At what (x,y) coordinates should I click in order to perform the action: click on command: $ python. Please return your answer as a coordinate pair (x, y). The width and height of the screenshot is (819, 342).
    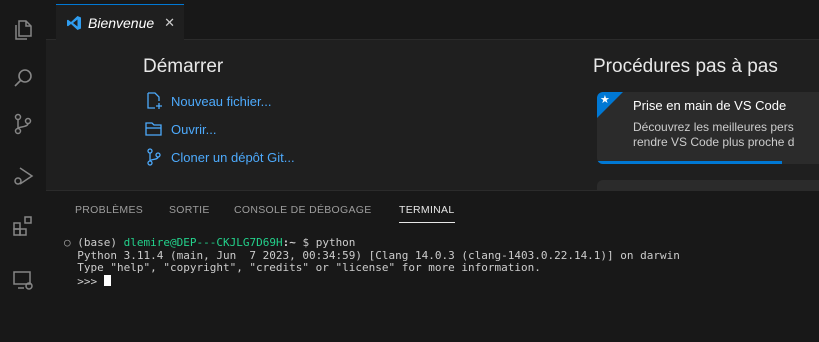
    Looking at the image, I should click on (325, 242).